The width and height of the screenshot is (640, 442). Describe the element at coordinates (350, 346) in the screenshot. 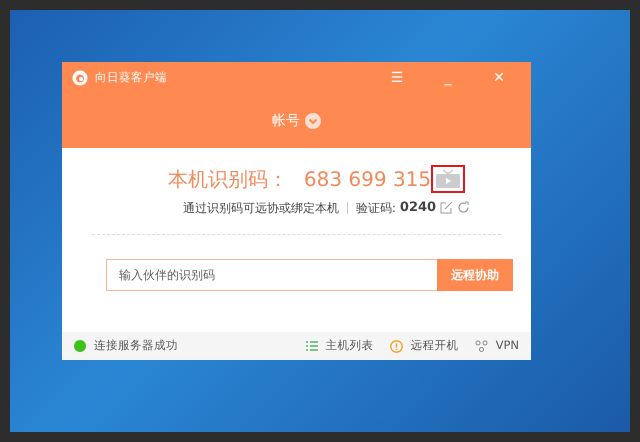

I see `footer-link: 主机列表` at that location.